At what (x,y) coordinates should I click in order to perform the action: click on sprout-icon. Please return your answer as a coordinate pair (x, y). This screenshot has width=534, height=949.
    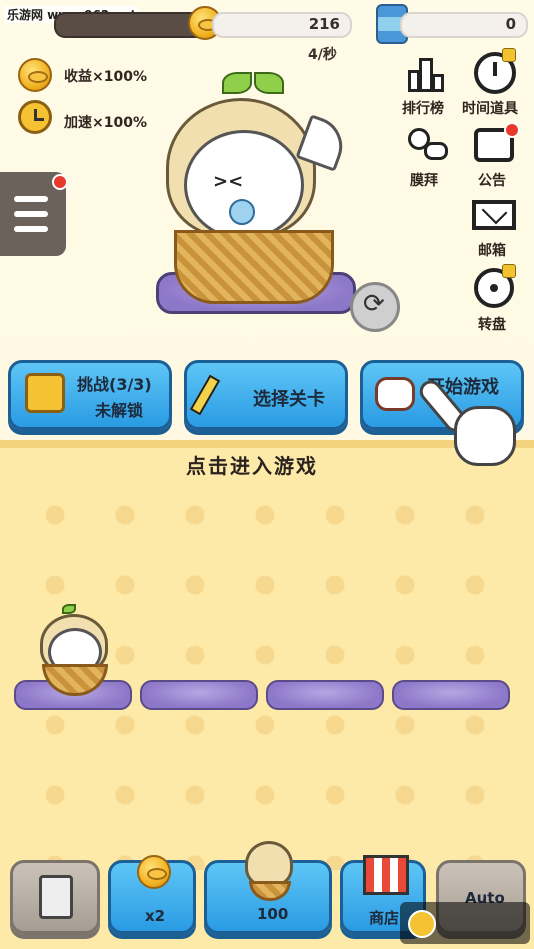
    Looking at the image, I should click on (237, 83).